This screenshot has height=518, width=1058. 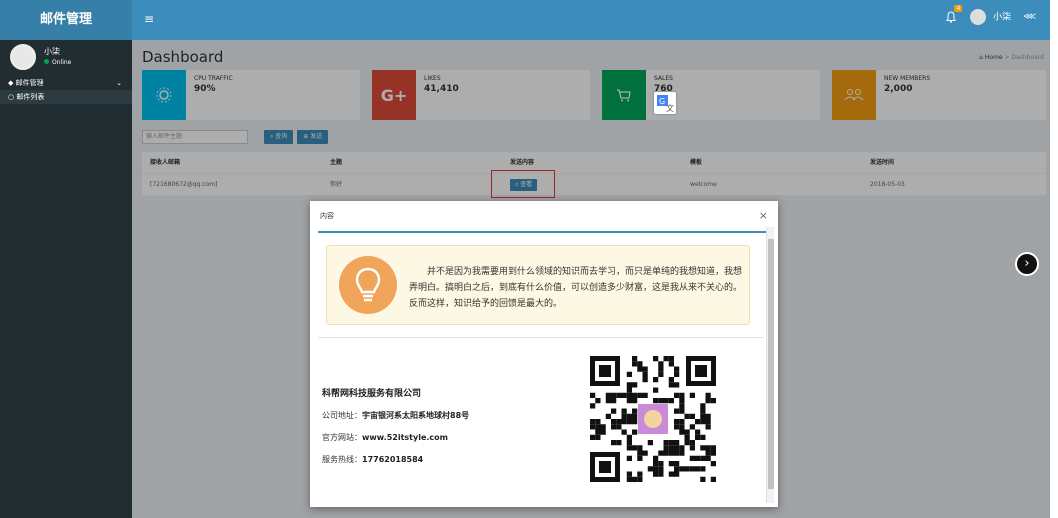 What do you see at coordinates (670, 108) in the screenshot?
I see `svg-text: 文` at bounding box center [670, 108].